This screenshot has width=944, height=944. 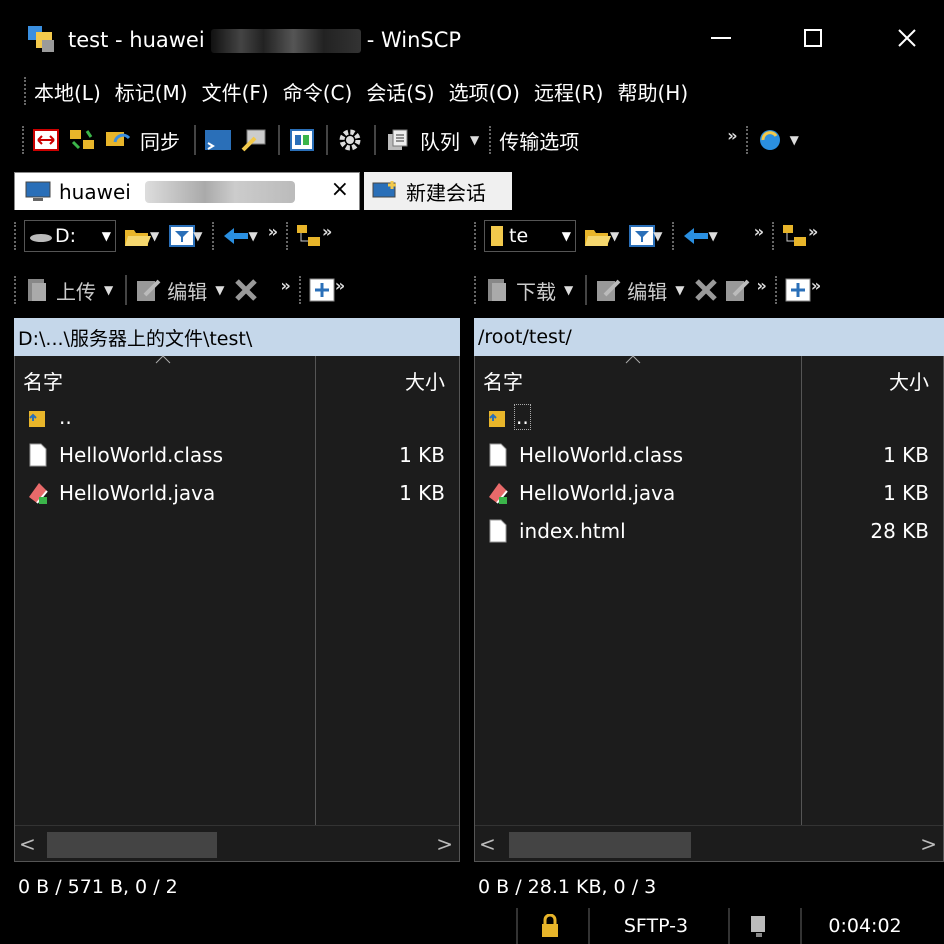 What do you see at coordinates (497, 290) in the screenshot?
I see `download-icon` at bounding box center [497, 290].